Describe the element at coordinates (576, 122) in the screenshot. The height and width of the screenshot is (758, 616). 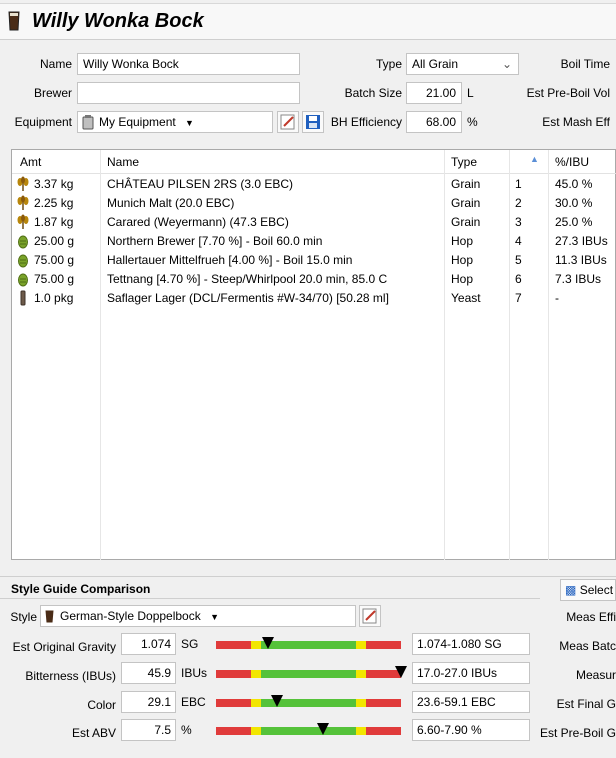
I see `mash-eff-label: Est Mash Eff` at that location.